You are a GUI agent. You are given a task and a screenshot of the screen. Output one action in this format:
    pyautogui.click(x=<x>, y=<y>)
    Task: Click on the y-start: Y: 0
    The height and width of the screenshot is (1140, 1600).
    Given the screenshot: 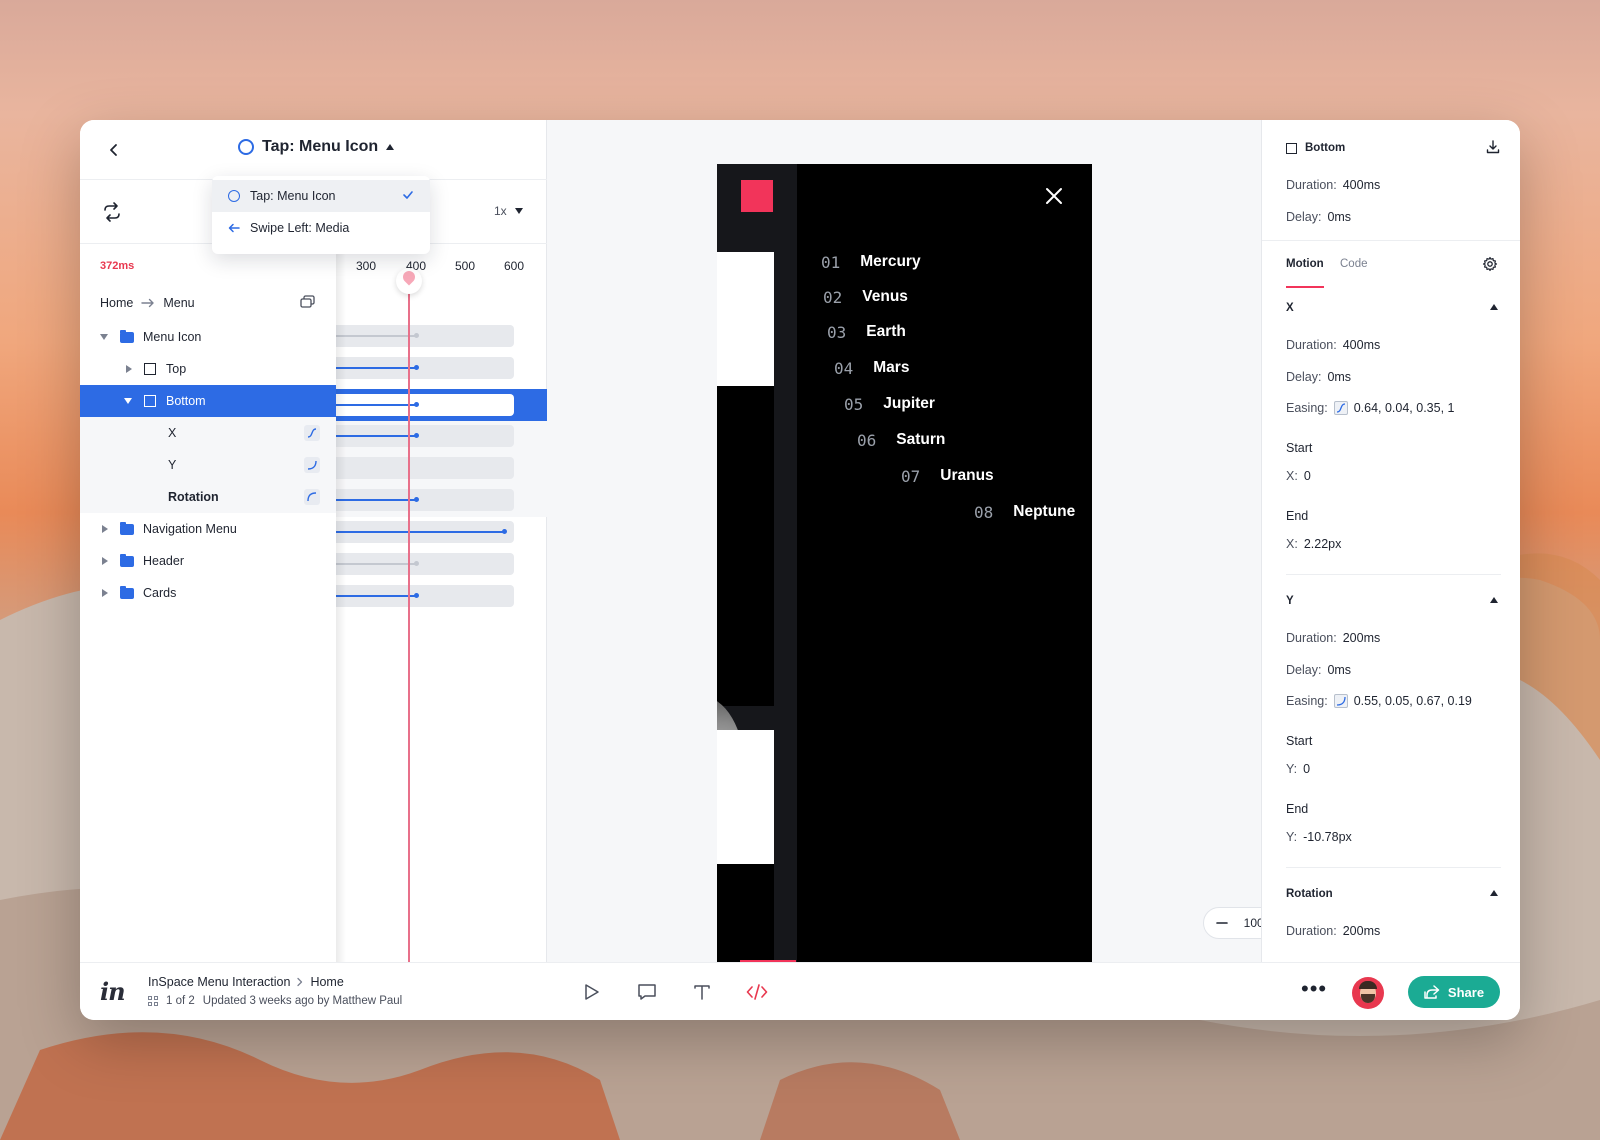 What is the action you would take?
    pyautogui.click(x=1298, y=769)
    